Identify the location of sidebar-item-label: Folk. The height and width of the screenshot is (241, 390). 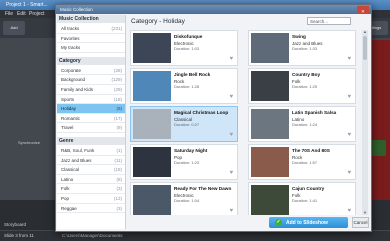
(65, 189).